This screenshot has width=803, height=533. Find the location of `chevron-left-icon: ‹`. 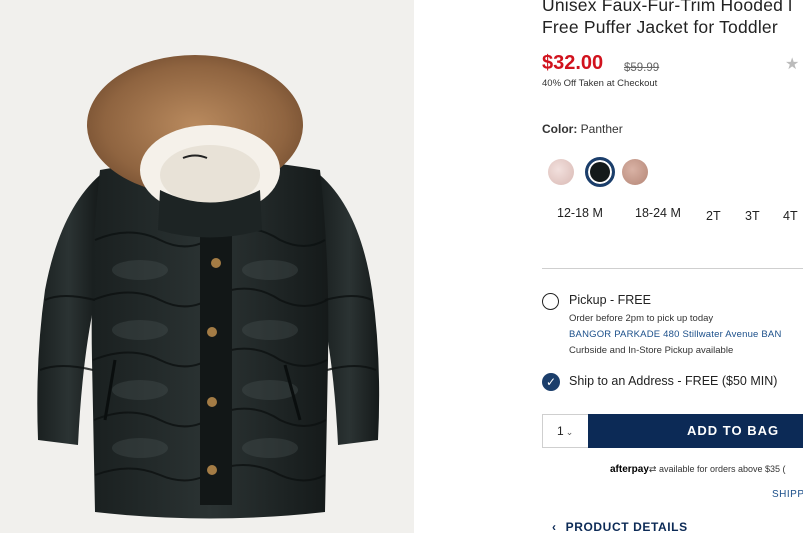

chevron-left-icon: ‹ is located at coordinates (554, 526).